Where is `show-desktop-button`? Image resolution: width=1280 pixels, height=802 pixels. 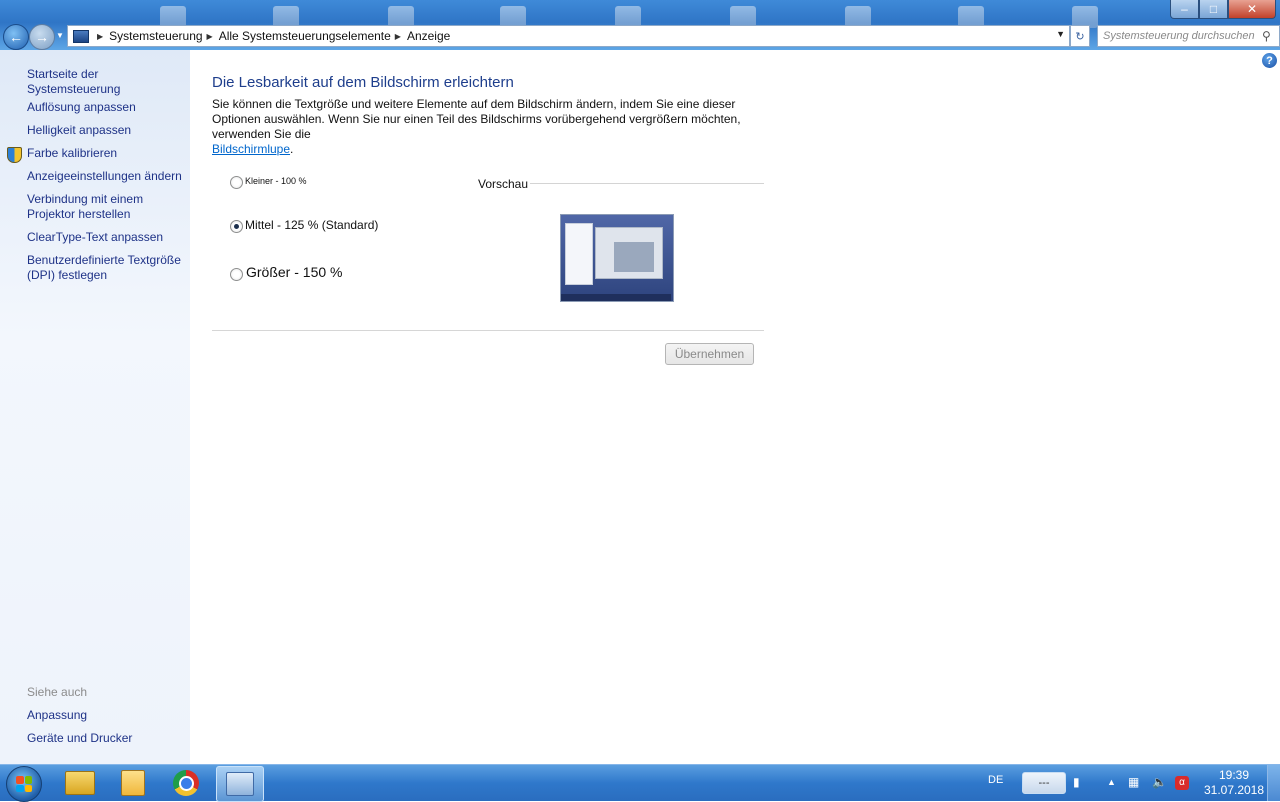
show-desktop-button is located at coordinates (1273, 783).